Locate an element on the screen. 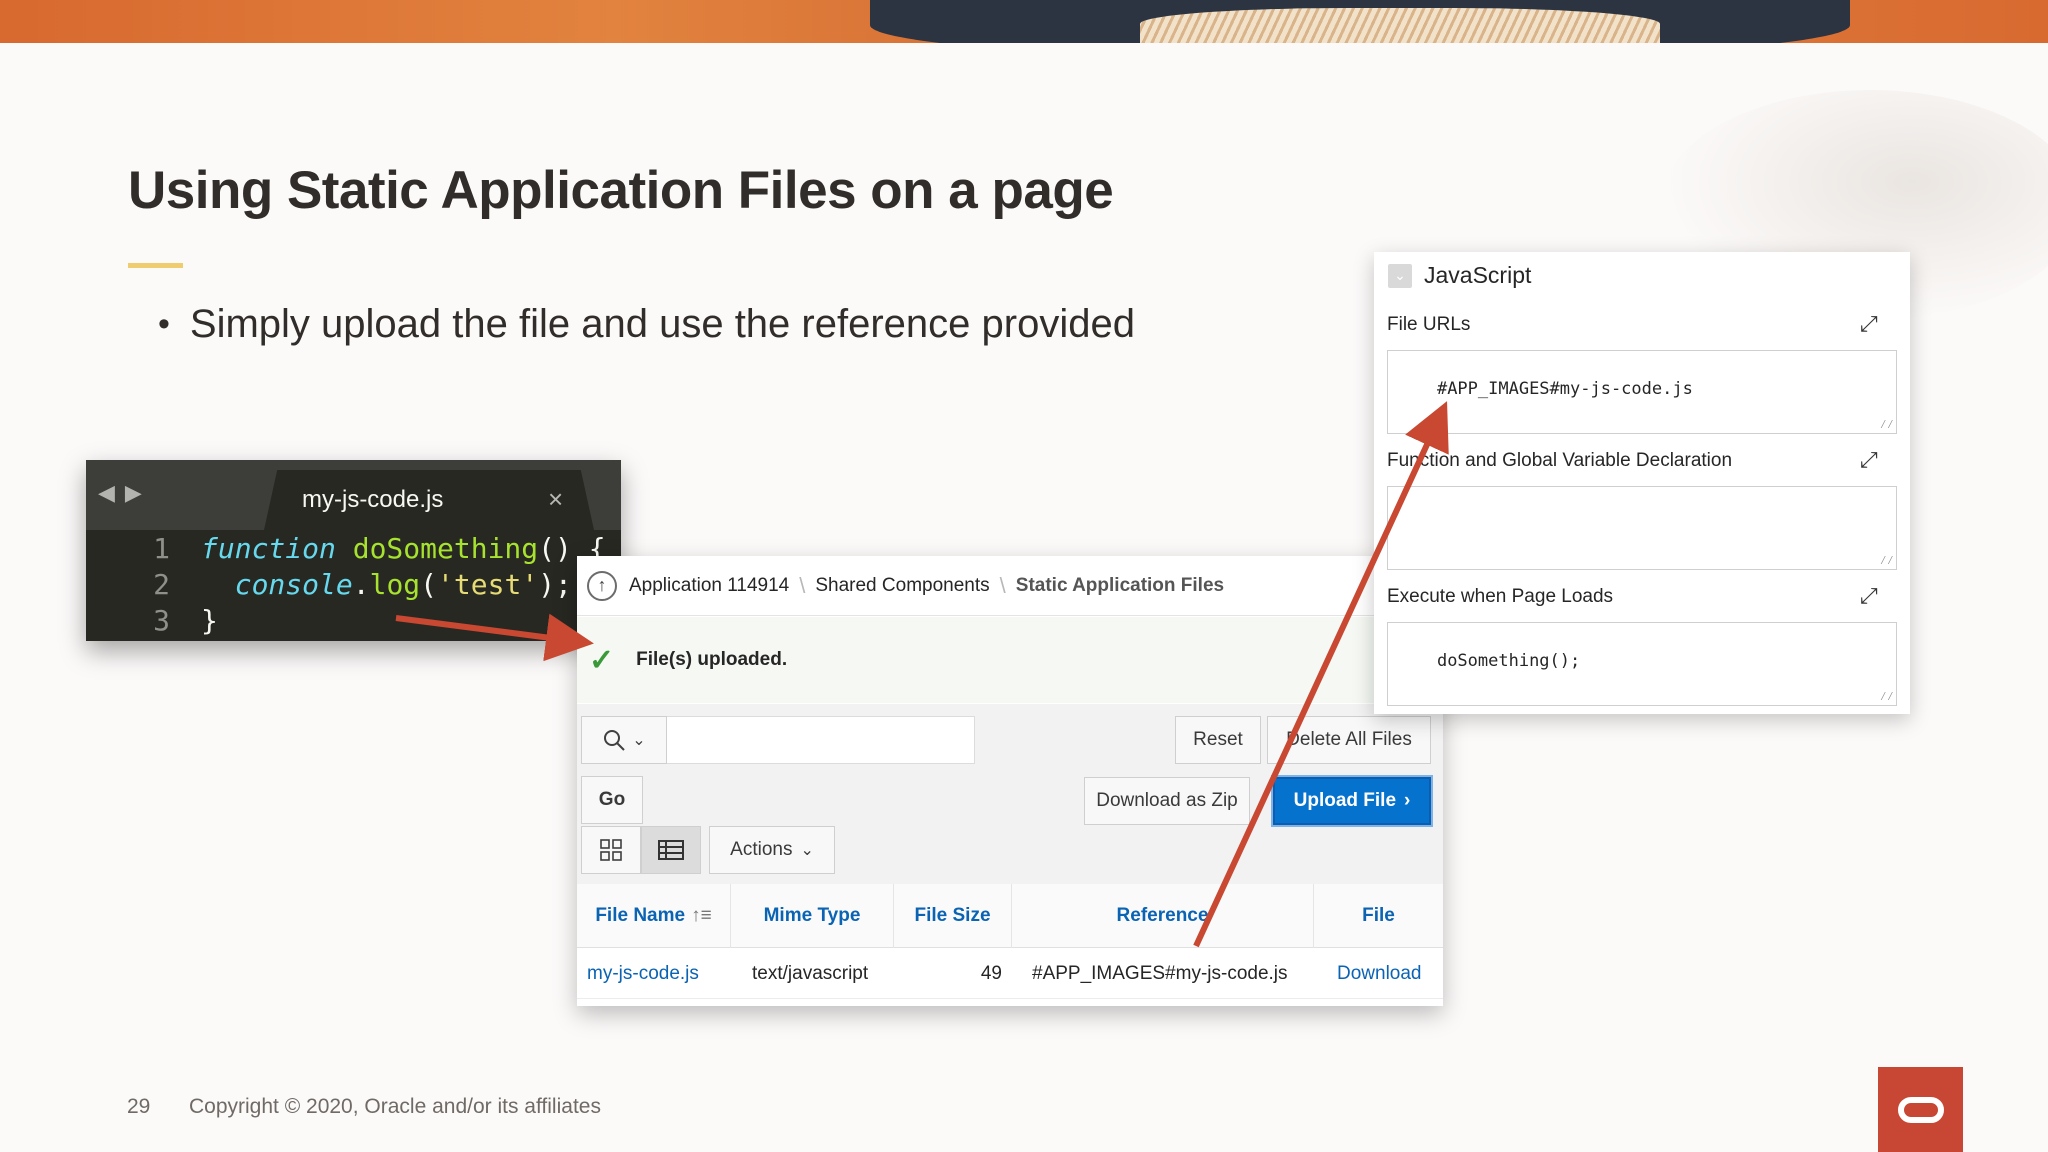  actions-menu-button: Actions ⌄ is located at coordinates (772, 850).